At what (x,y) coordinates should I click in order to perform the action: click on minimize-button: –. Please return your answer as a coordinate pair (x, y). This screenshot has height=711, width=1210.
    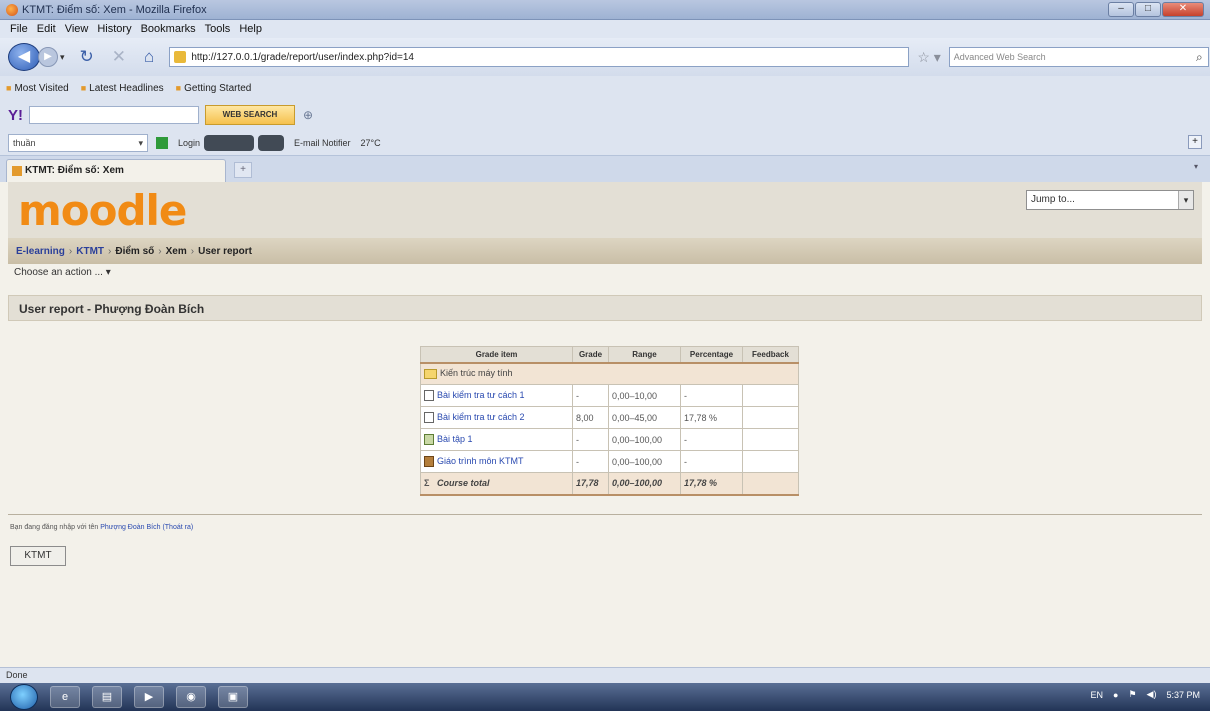
    Looking at the image, I should click on (1121, 9).